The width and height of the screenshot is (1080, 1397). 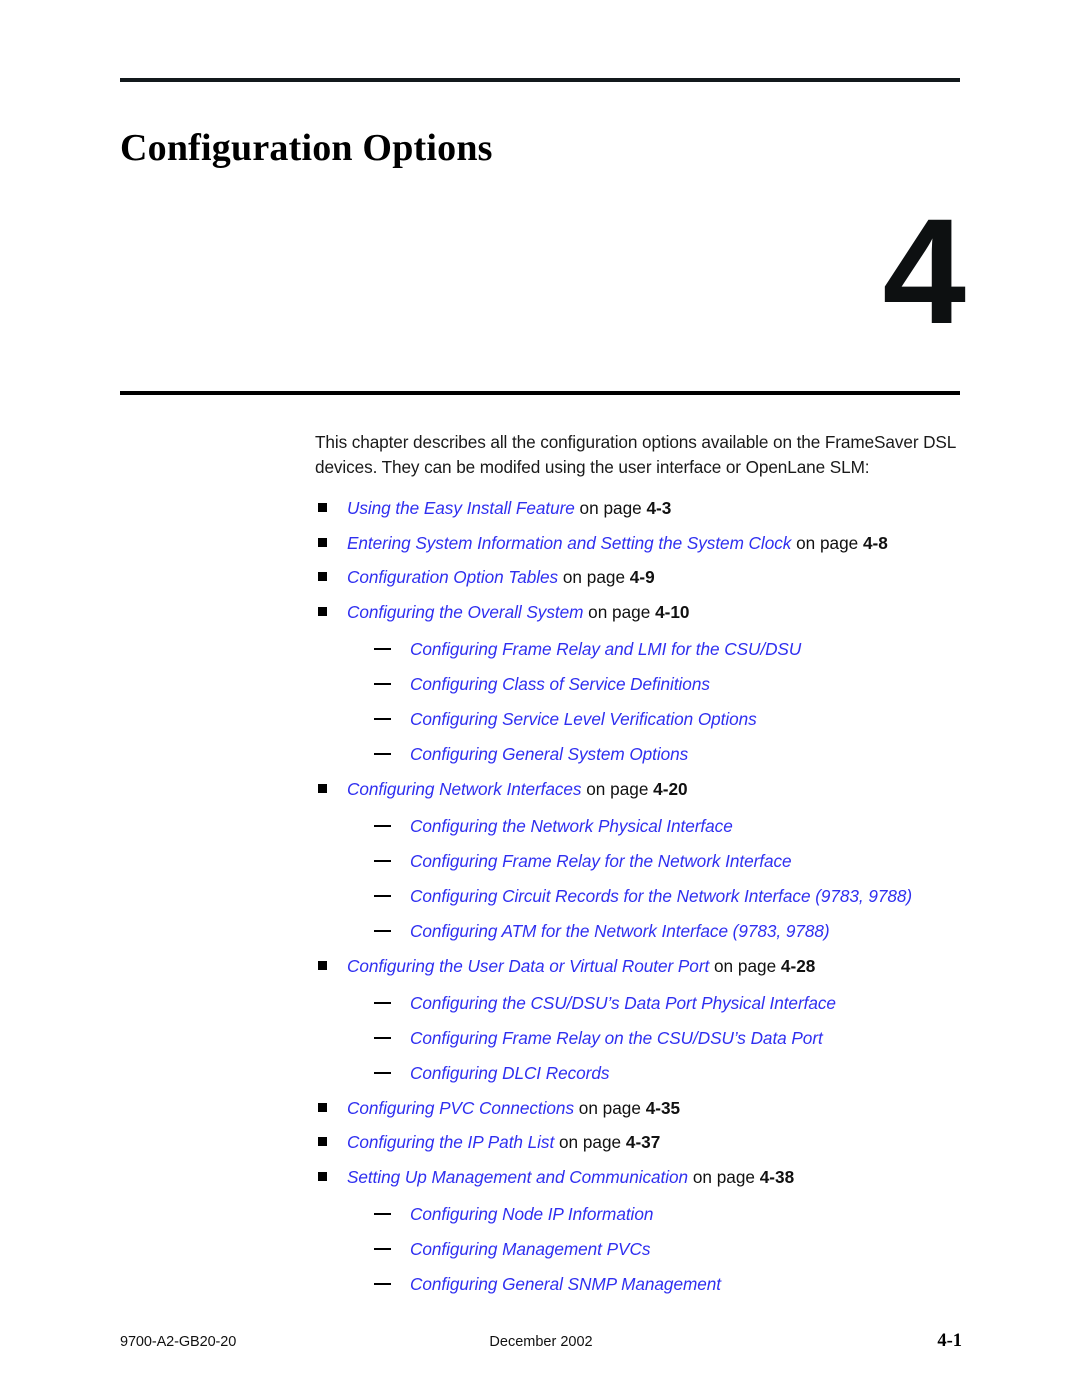 What do you see at coordinates (517, 1177) in the screenshot?
I see `toc-link: Setting Up Management and Communication` at bounding box center [517, 1177].